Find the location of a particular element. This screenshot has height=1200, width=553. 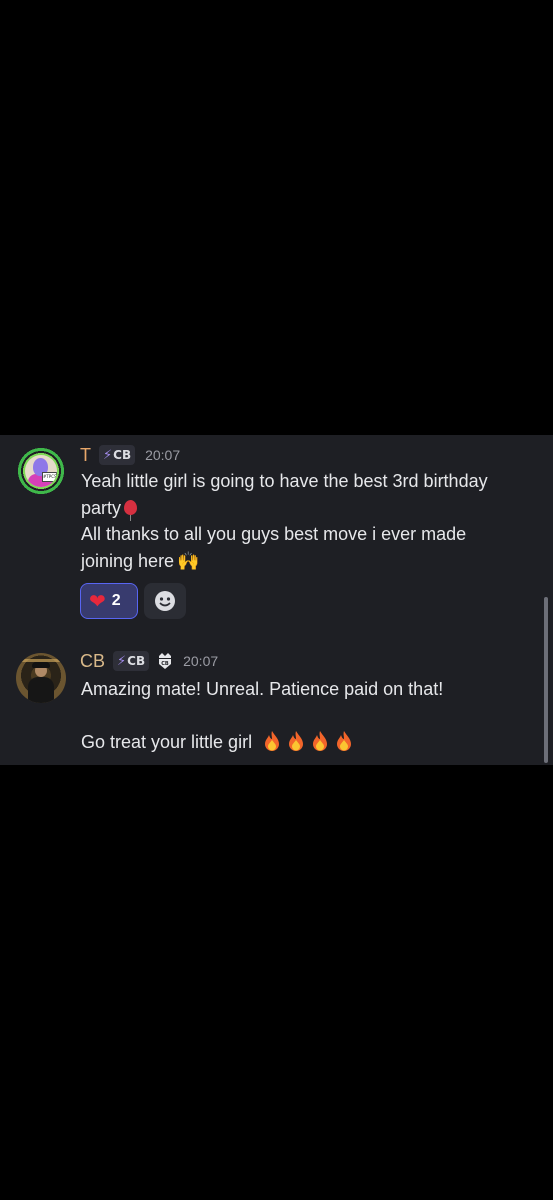

avatar: #TPCS is located at coordinates (41, 471).